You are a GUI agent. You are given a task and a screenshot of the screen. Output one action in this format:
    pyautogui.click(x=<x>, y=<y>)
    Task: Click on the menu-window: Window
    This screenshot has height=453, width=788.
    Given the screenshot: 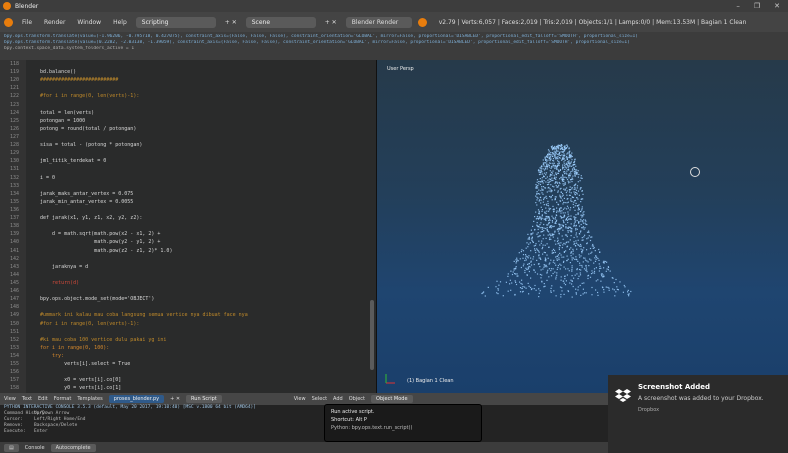 What is the action you would take?
    pyautogui.click(x=89, y=22)
    